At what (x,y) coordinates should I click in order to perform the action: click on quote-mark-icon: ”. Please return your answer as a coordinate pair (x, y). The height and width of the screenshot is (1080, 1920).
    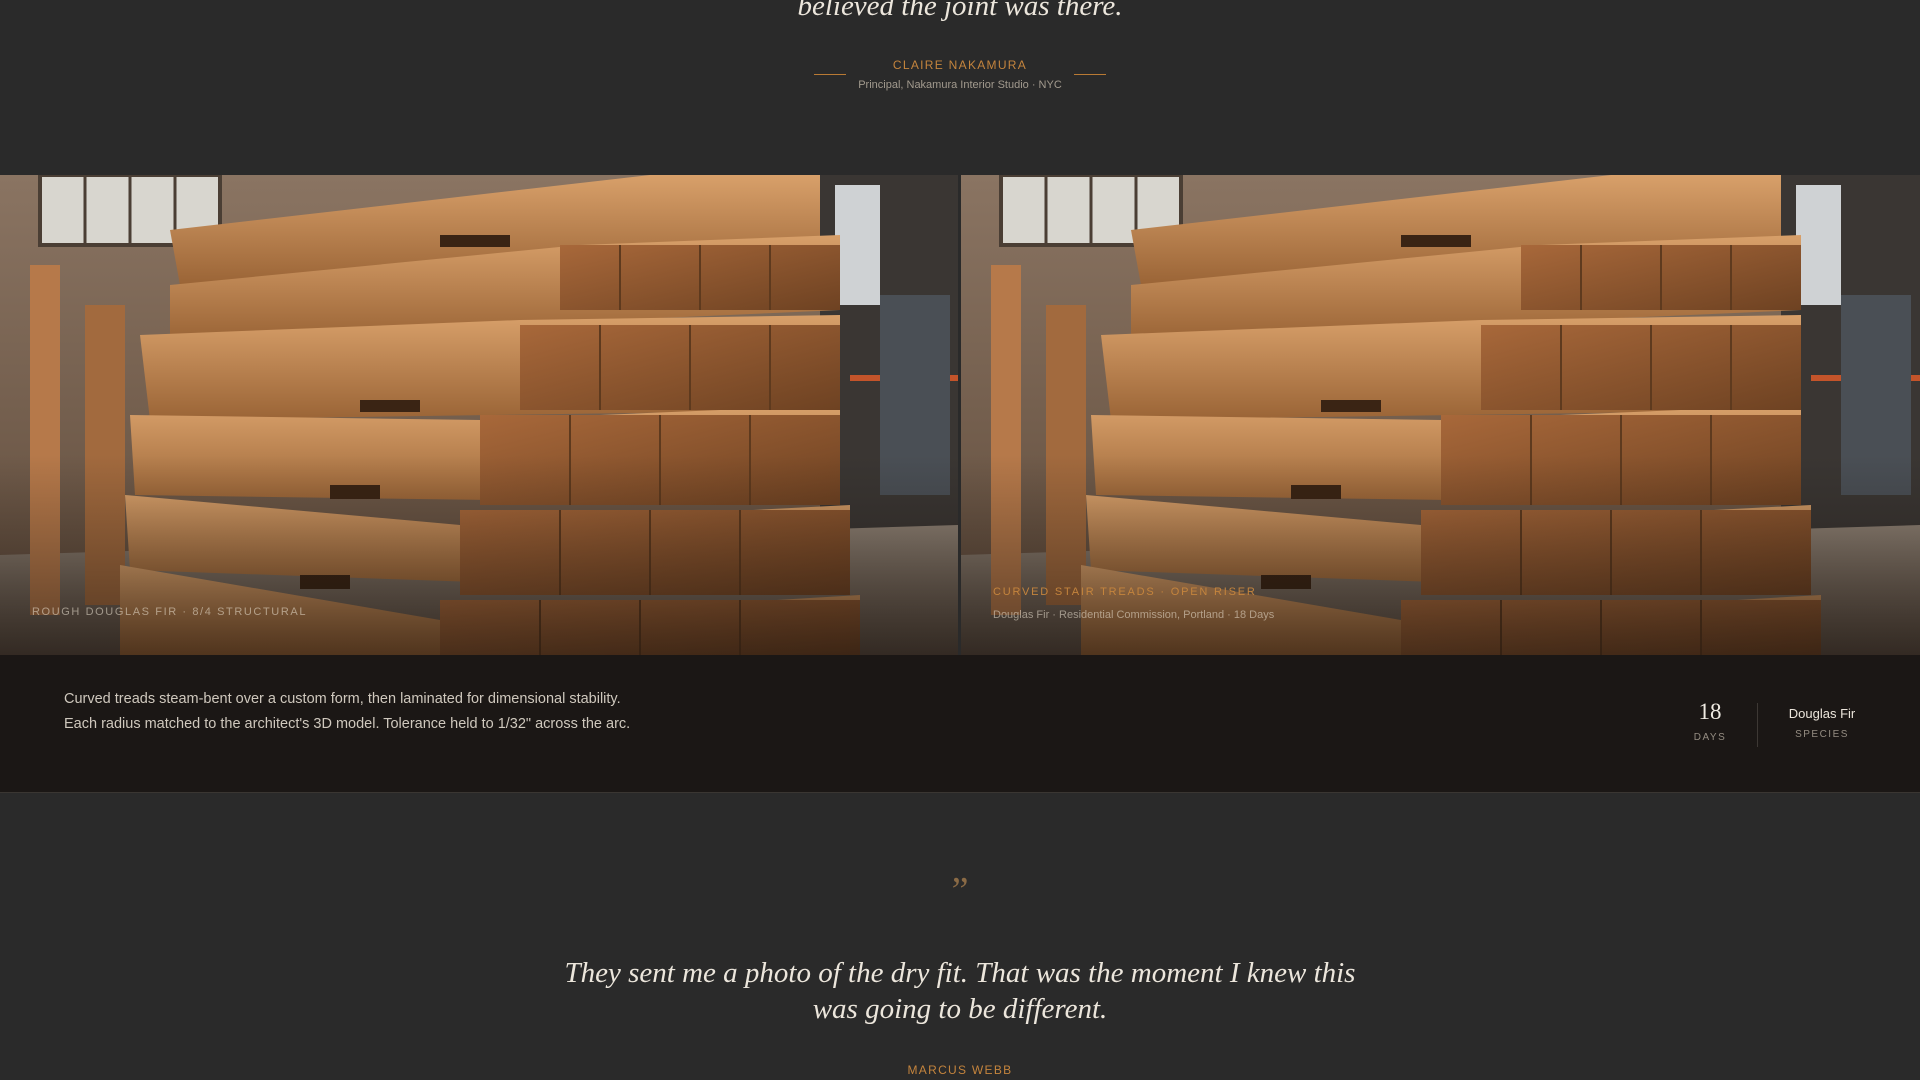
    Looking at the image, I should click on (960, 891).